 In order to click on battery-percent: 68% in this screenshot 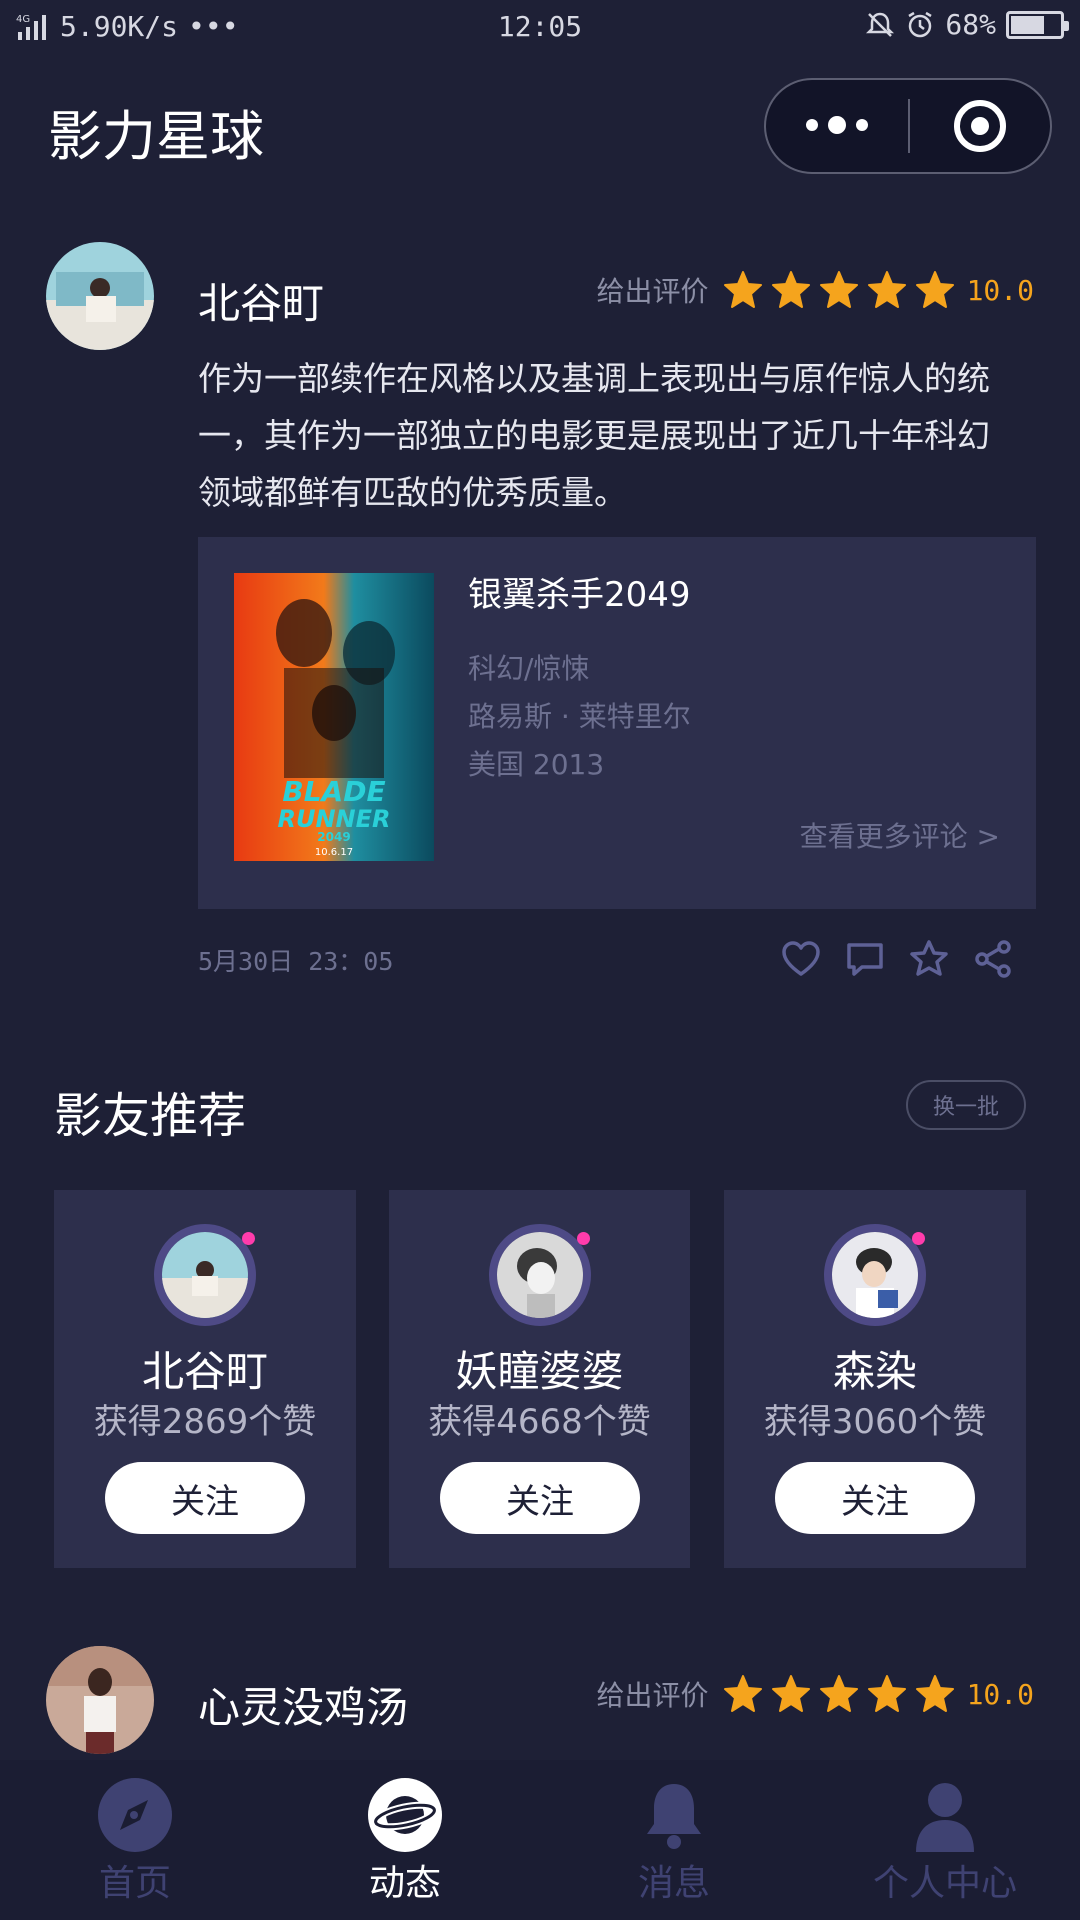, I will do `click(970, 24)`.